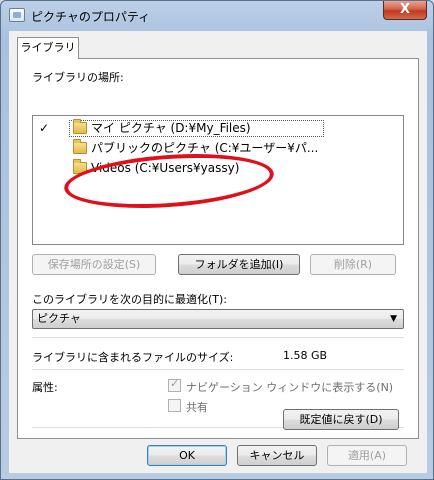 The width and height of the screenshot is (434, 480). What do you see at coordinates (218, 319) in the screenshot?
I see `optimize-select: ピクチャ ▼` at bounding box center [218, 319].